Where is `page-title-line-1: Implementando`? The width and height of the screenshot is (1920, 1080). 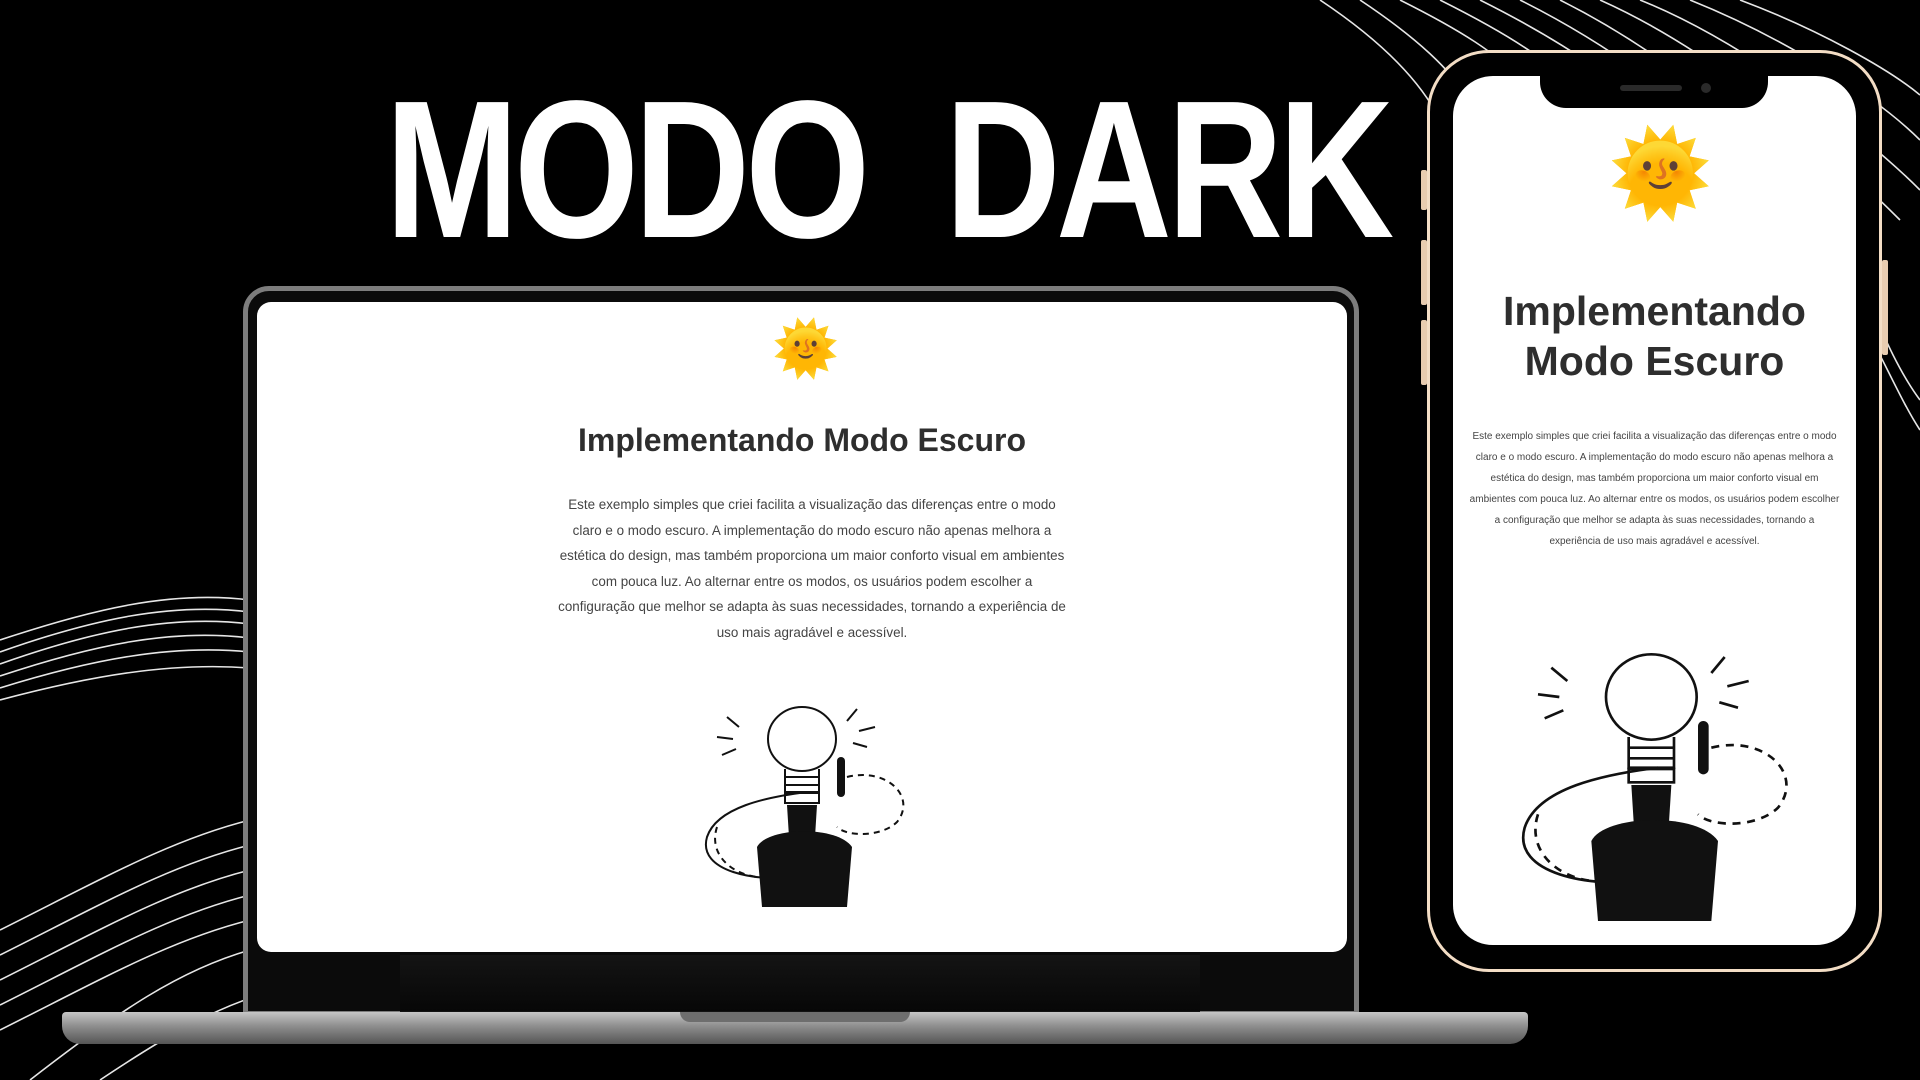 page-title-line-1: Implementando is located at coordinates (1654, 311).